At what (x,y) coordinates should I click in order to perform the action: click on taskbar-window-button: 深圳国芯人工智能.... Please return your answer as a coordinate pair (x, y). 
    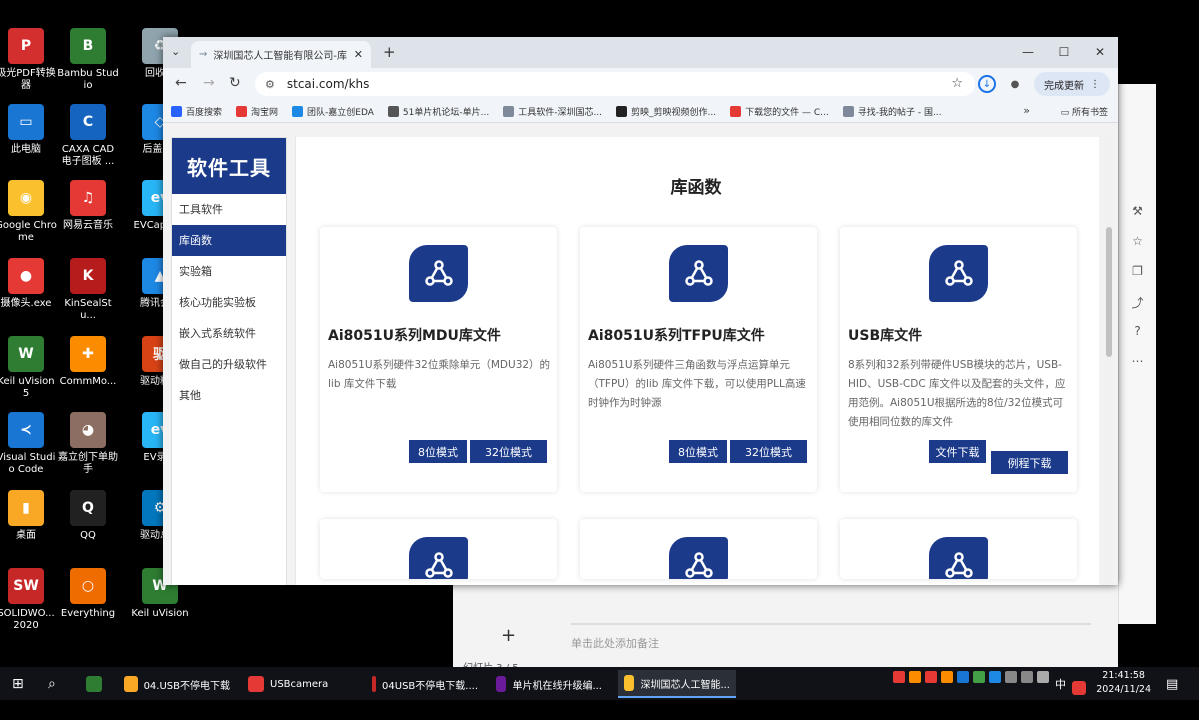
    Looking at the image, I should click on (677, 684).